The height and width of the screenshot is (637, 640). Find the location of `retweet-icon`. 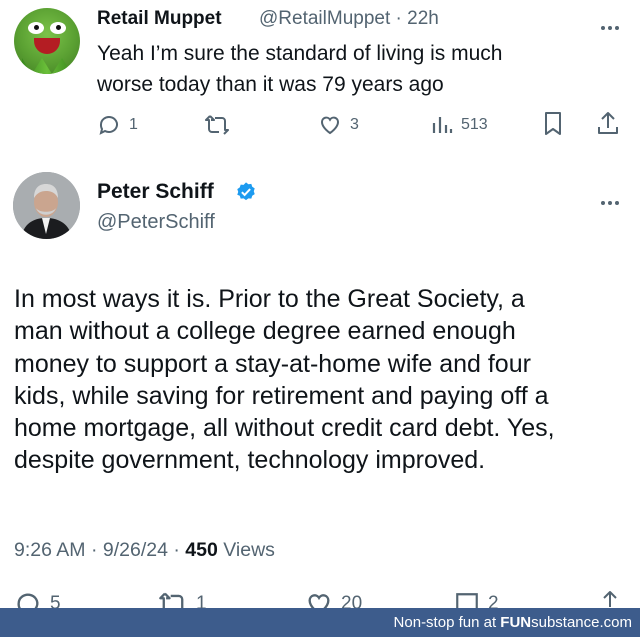

retweet-icon is located at coordinates (217, 125).